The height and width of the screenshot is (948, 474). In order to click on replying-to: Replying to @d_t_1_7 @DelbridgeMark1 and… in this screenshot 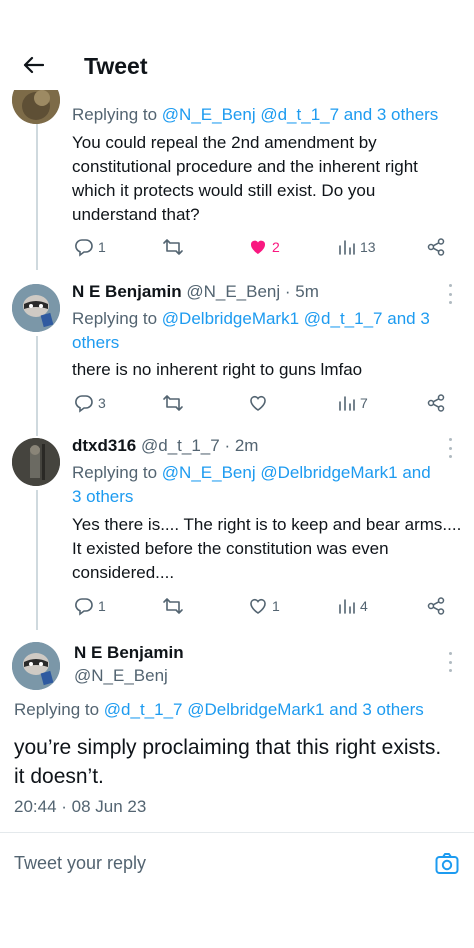, I will do `click(219, 709)`.